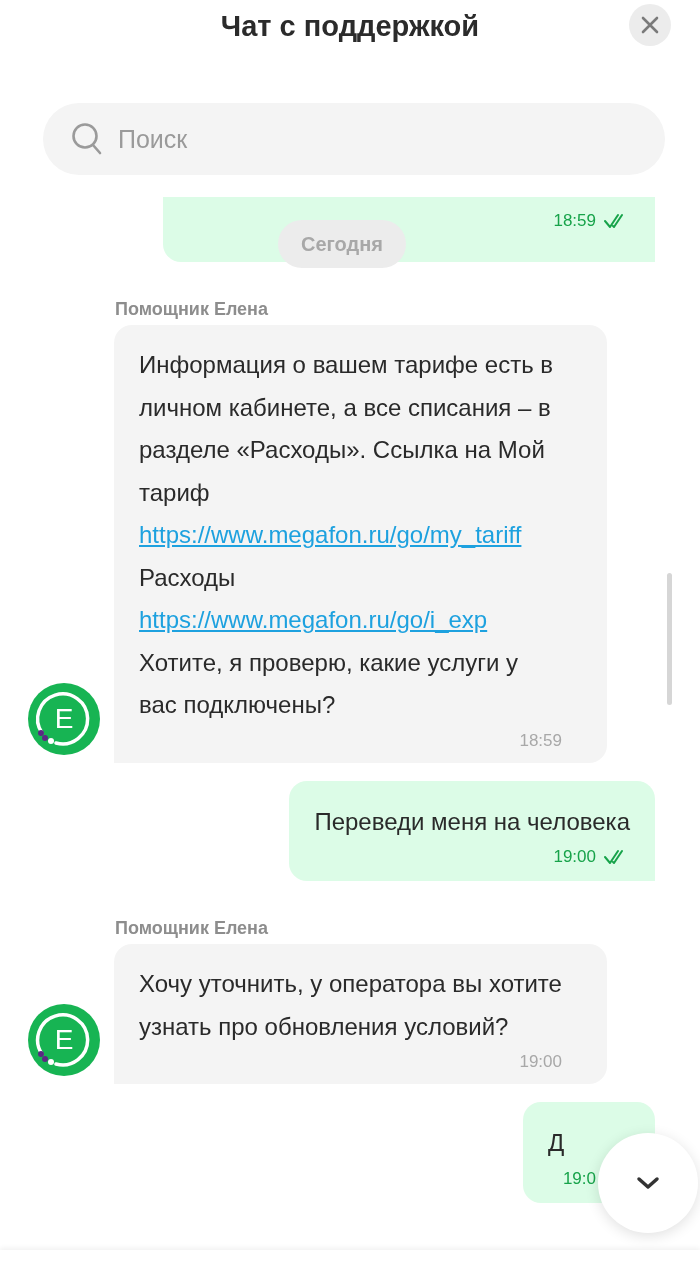 This screenshot has width=700, height=1271. What do you see at coordinates (342, 244) in the screenshot?
I see `date-chip: Сегодня` at bounding box center [342, 244].